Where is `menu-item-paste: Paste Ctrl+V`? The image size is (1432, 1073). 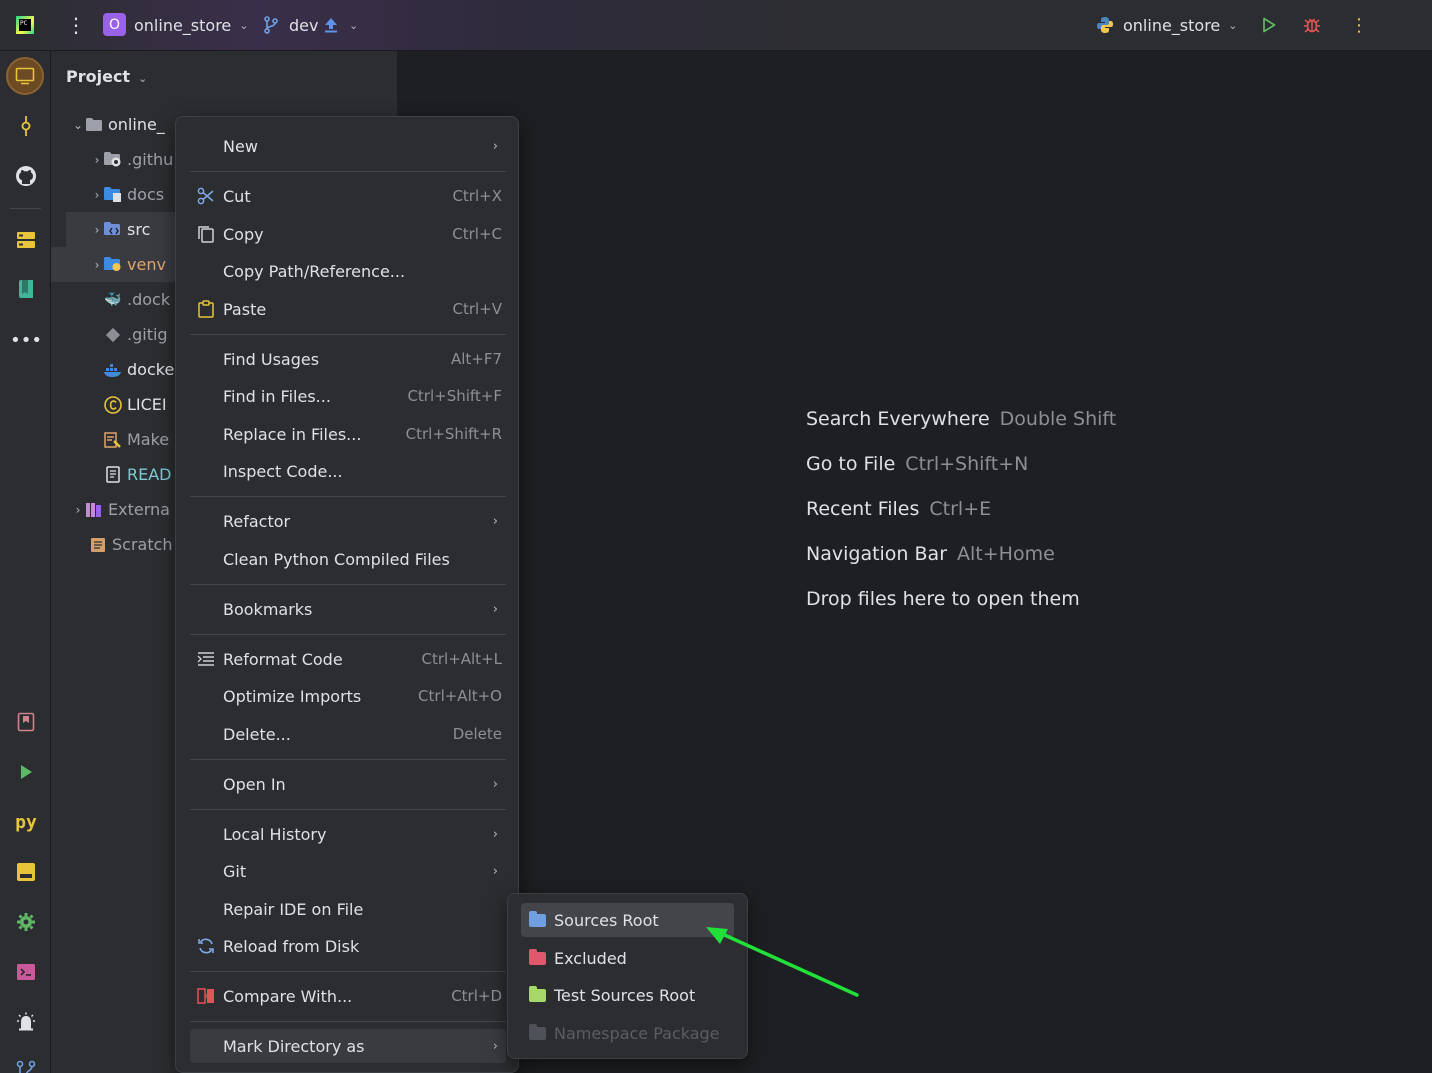
menu-item-paste: Paste Ctrl+V is located at coordinates (348, 309).